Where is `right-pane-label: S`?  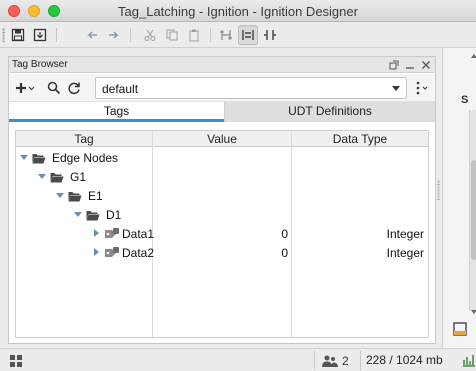
right-pane-label: S is located at coordinates (465, 100).